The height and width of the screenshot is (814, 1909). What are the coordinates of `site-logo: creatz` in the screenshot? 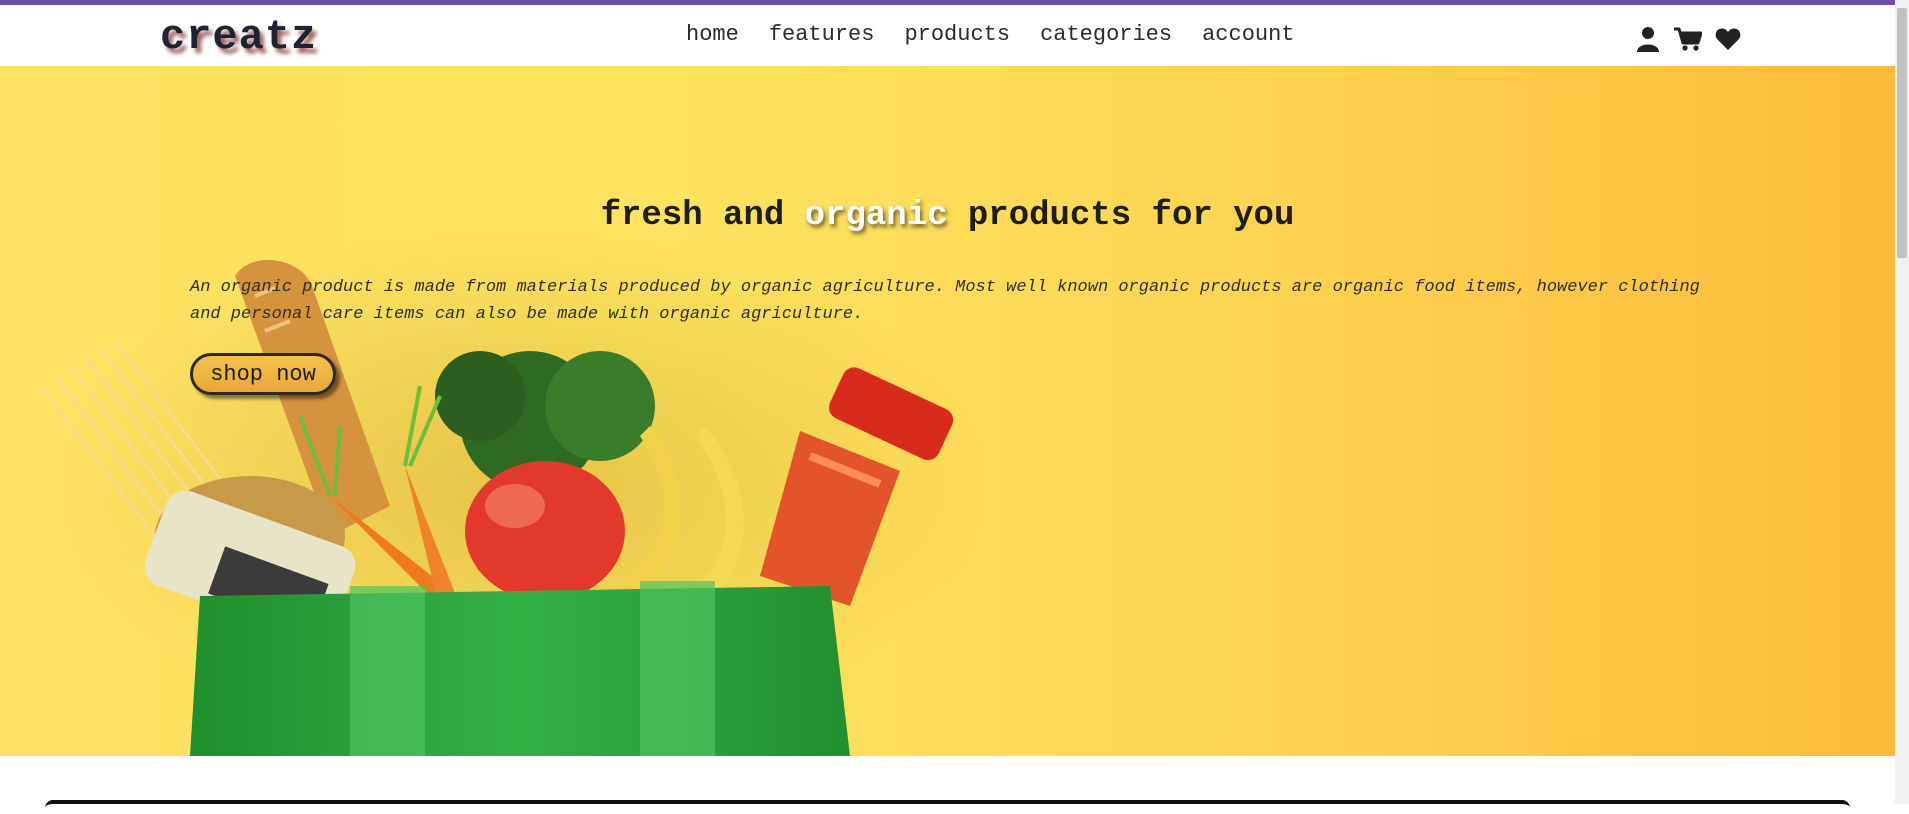 It's located at (238, 37).